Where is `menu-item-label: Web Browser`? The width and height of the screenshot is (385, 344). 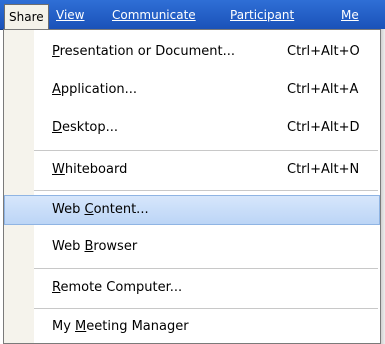 menu-item-label: Web Browser is located at coordinates (95, 246).